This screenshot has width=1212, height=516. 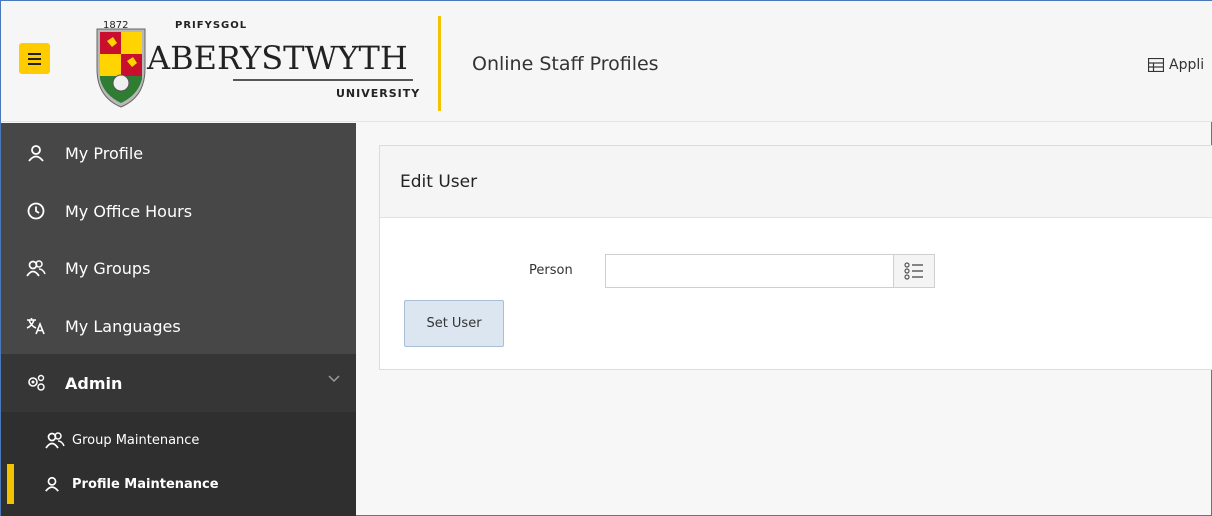 I want to click on card-header: Edit User, so click(x=796, y=182).